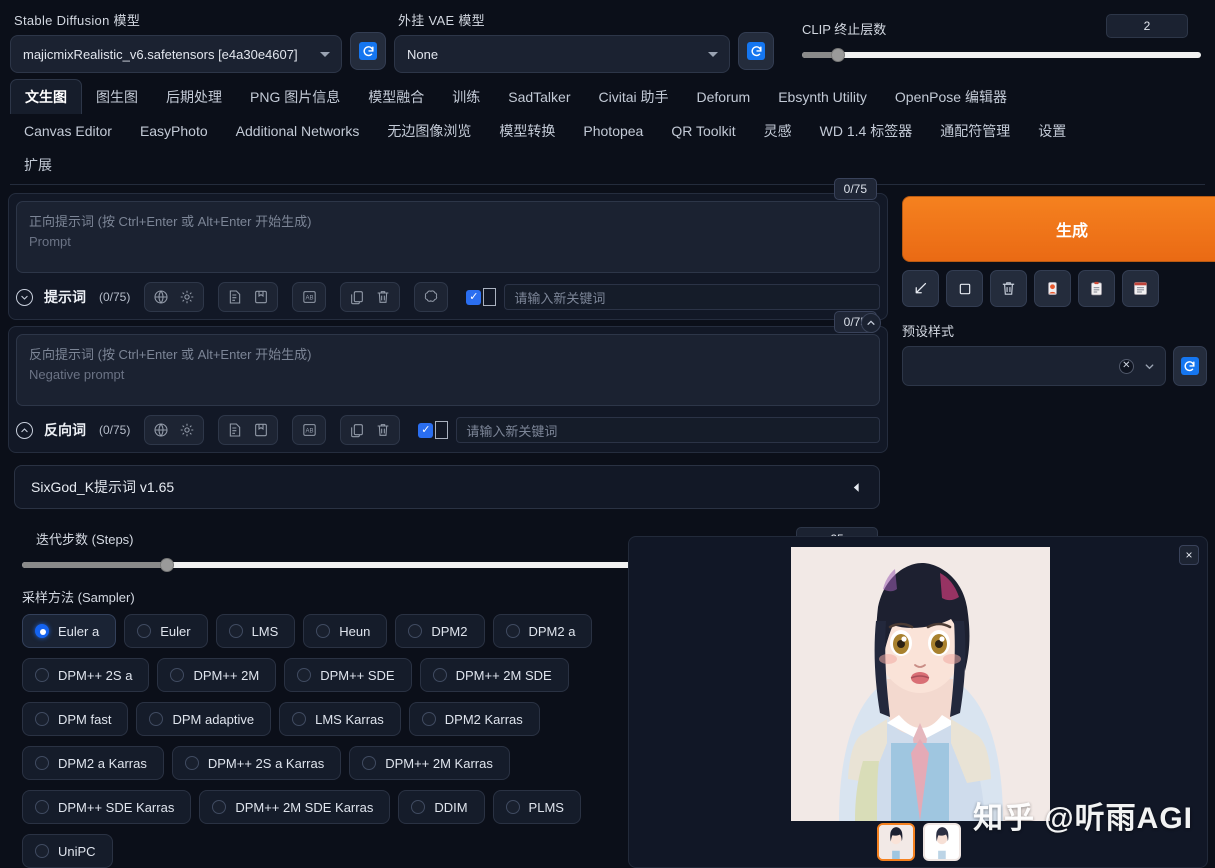  I want to click on clipboard-icon, so click(1096, 288).